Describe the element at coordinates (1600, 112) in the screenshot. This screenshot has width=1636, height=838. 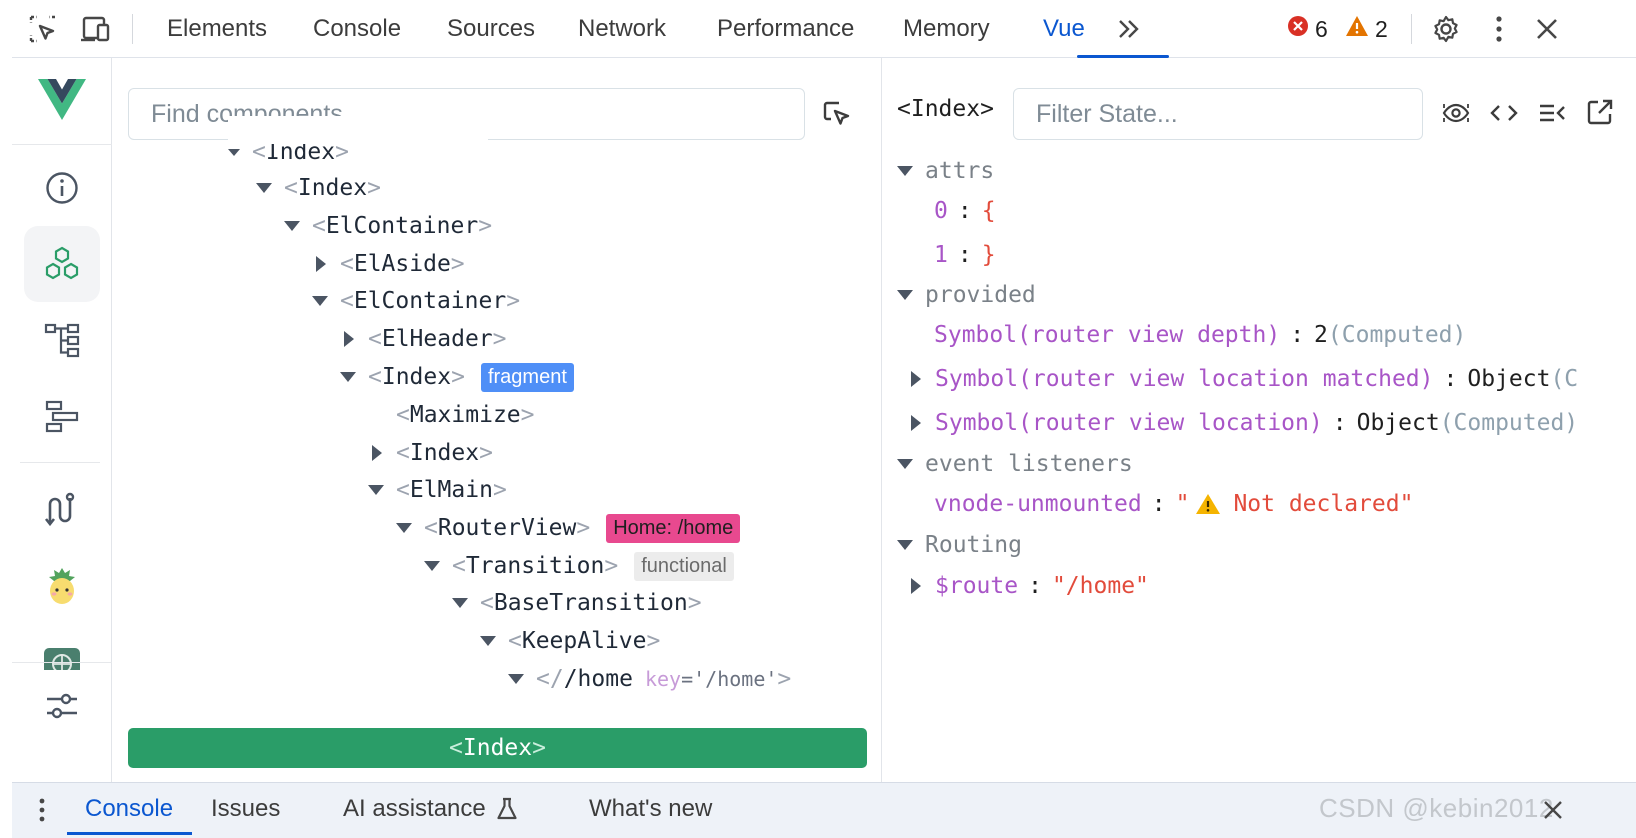
I see `open-external-icon` at that location.